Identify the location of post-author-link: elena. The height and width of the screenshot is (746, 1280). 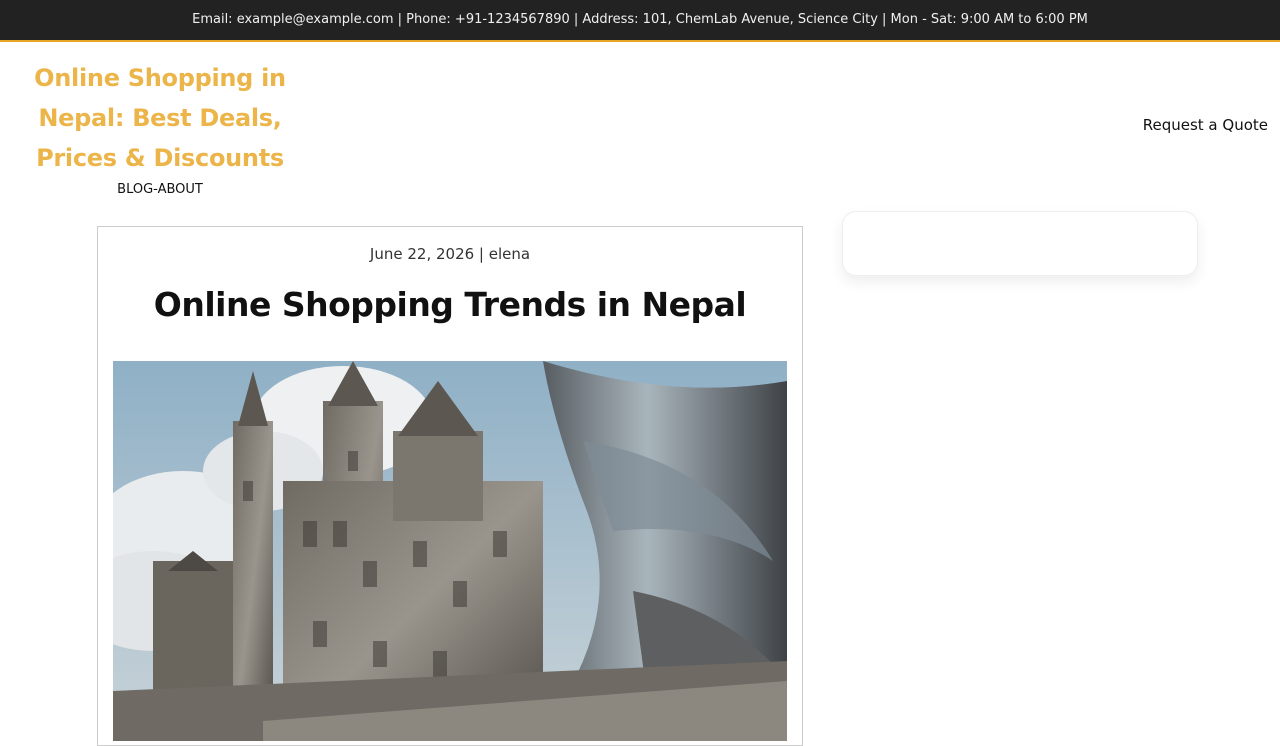
(509, 254).